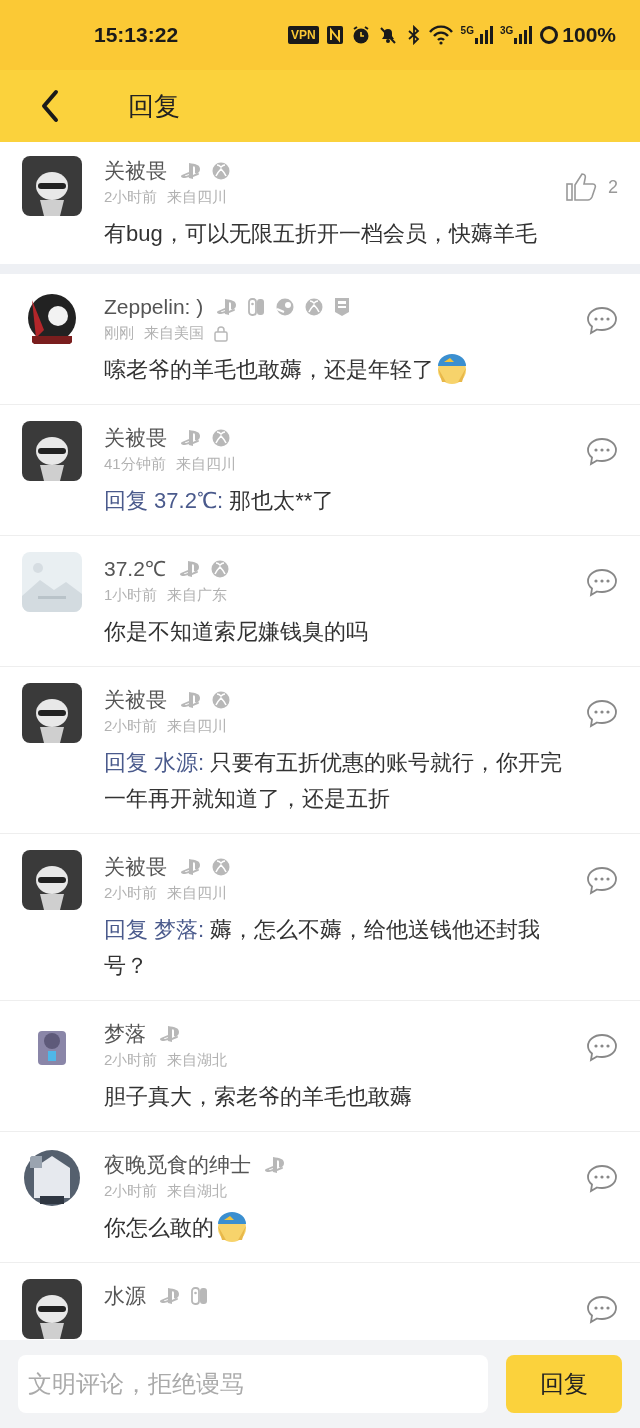 This screenshot has height=1428, width=640. I want to click on username: 夜晚觅食的绅士, so click(177, 1165).